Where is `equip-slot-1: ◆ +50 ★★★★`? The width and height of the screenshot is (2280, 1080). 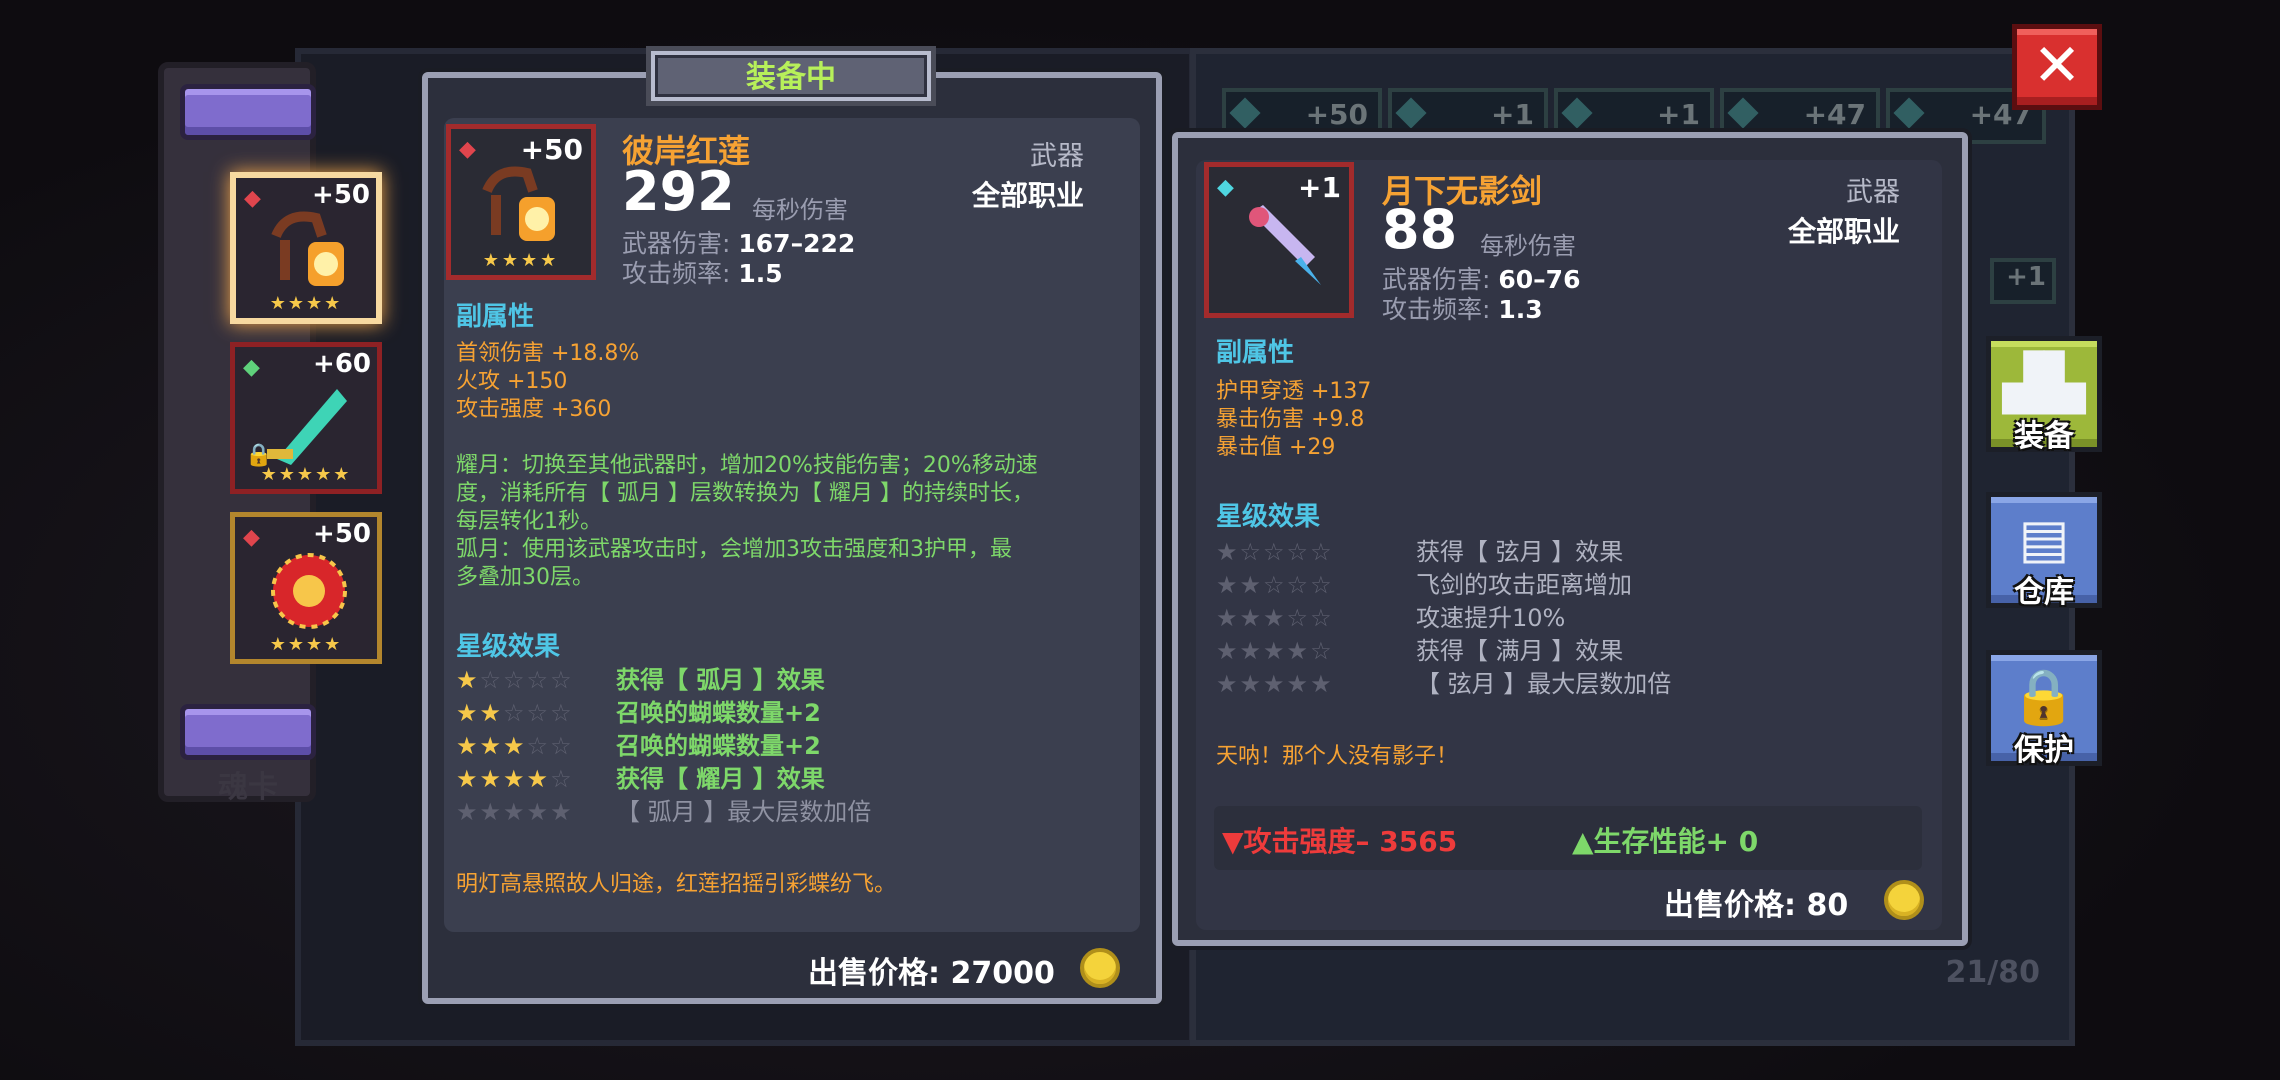 equip-slot-1: ◆ +50 ★★★★ is located at coordinates (306, 248).